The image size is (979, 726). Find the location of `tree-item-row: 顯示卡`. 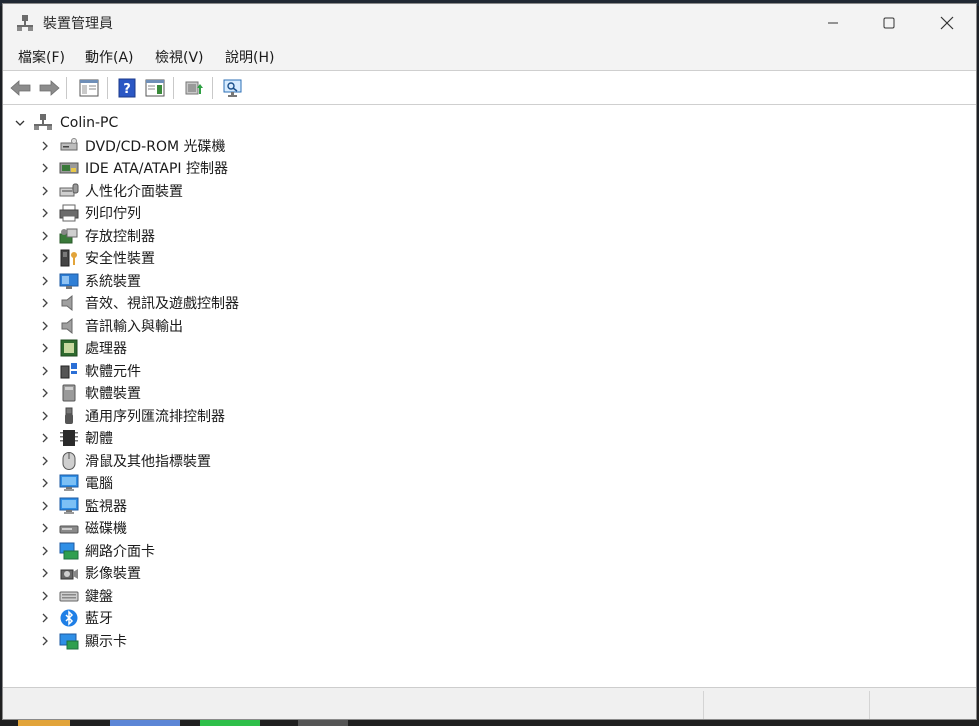

tree-item-row: 顯示卡 is located at coordinates (489, 641).